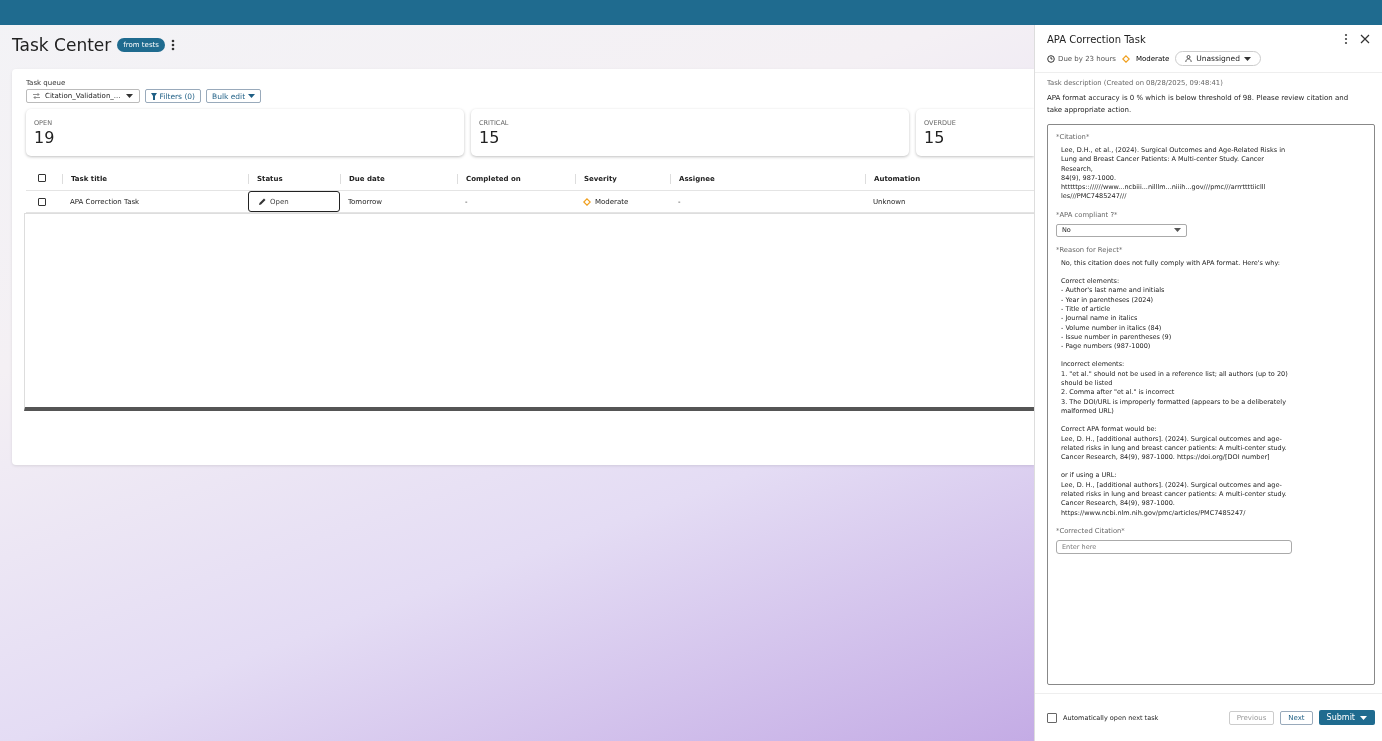  I want to click on panel-title: APA Correction Task, so click(1096, 39).